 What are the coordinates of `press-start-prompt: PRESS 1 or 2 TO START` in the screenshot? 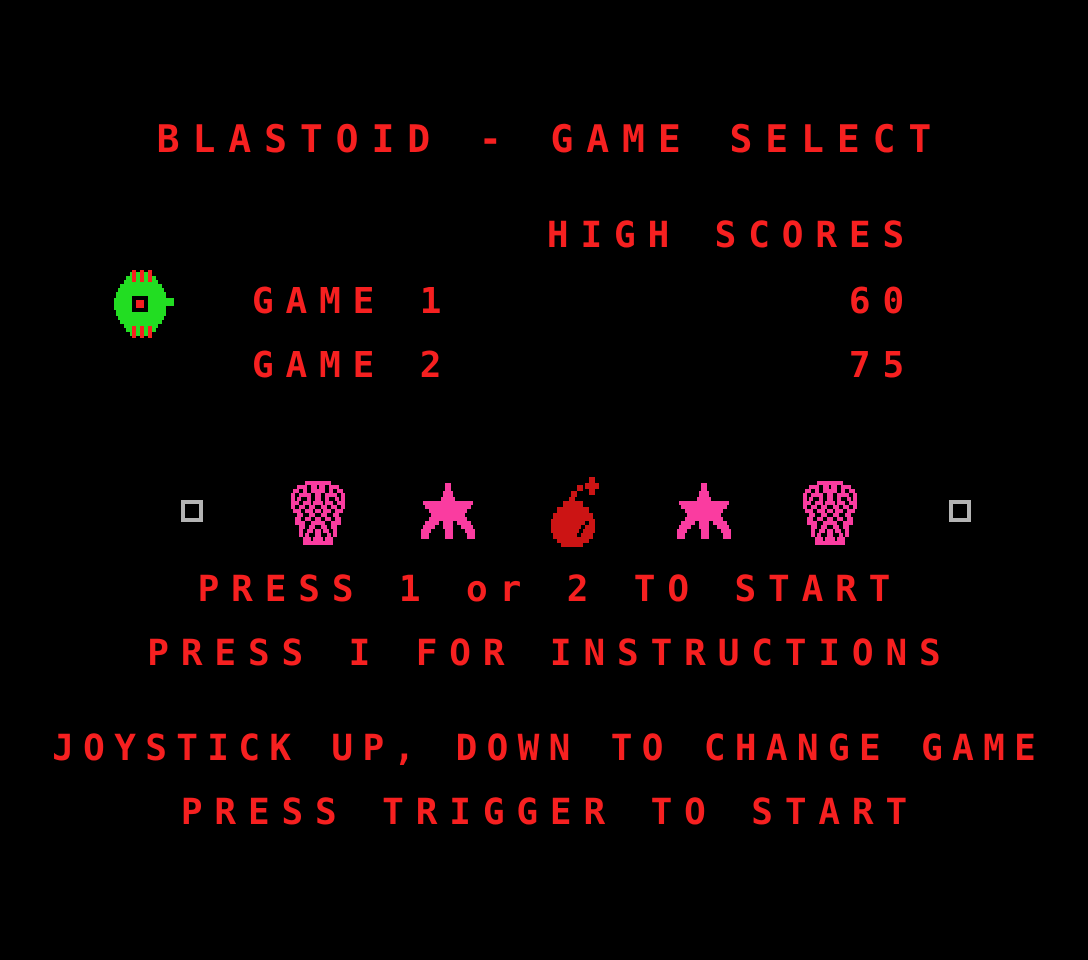 It's located at (544, 590).